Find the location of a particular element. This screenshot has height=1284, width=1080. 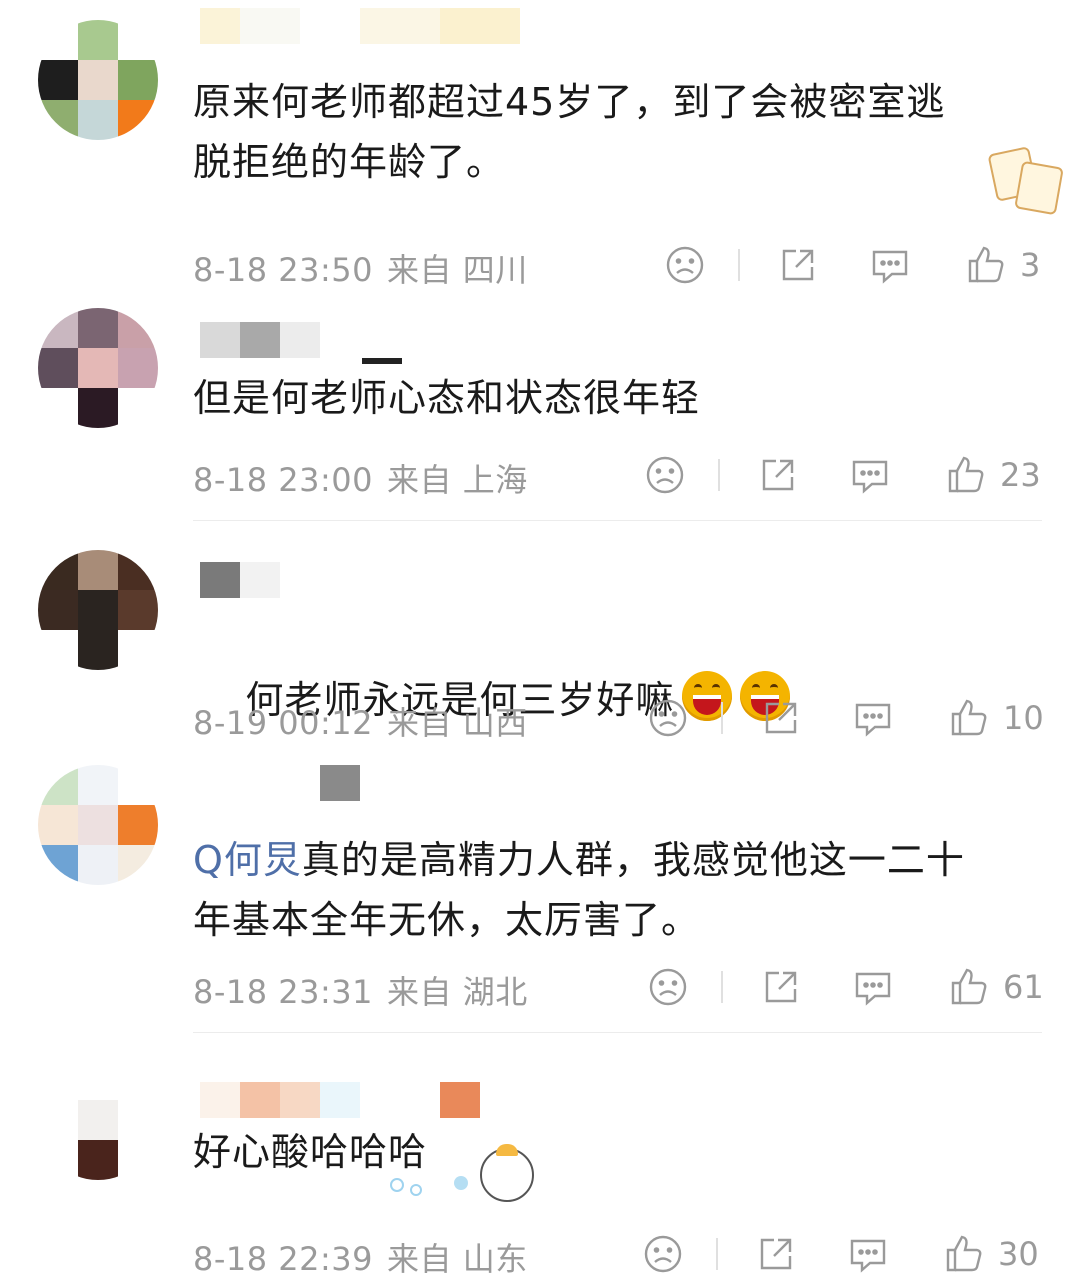

comment-actions: 23 is located at coordinates (850, 478).